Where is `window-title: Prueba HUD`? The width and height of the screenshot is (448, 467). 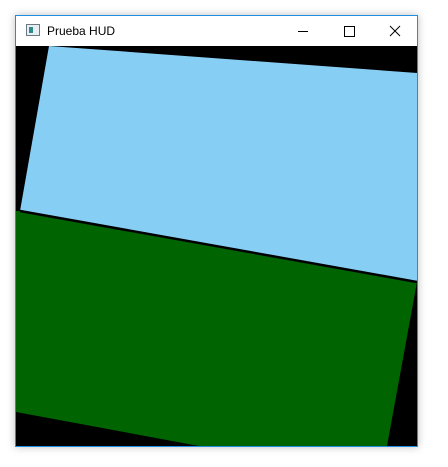 window-title: Prueba HUD is located at coordinates (81, 31).